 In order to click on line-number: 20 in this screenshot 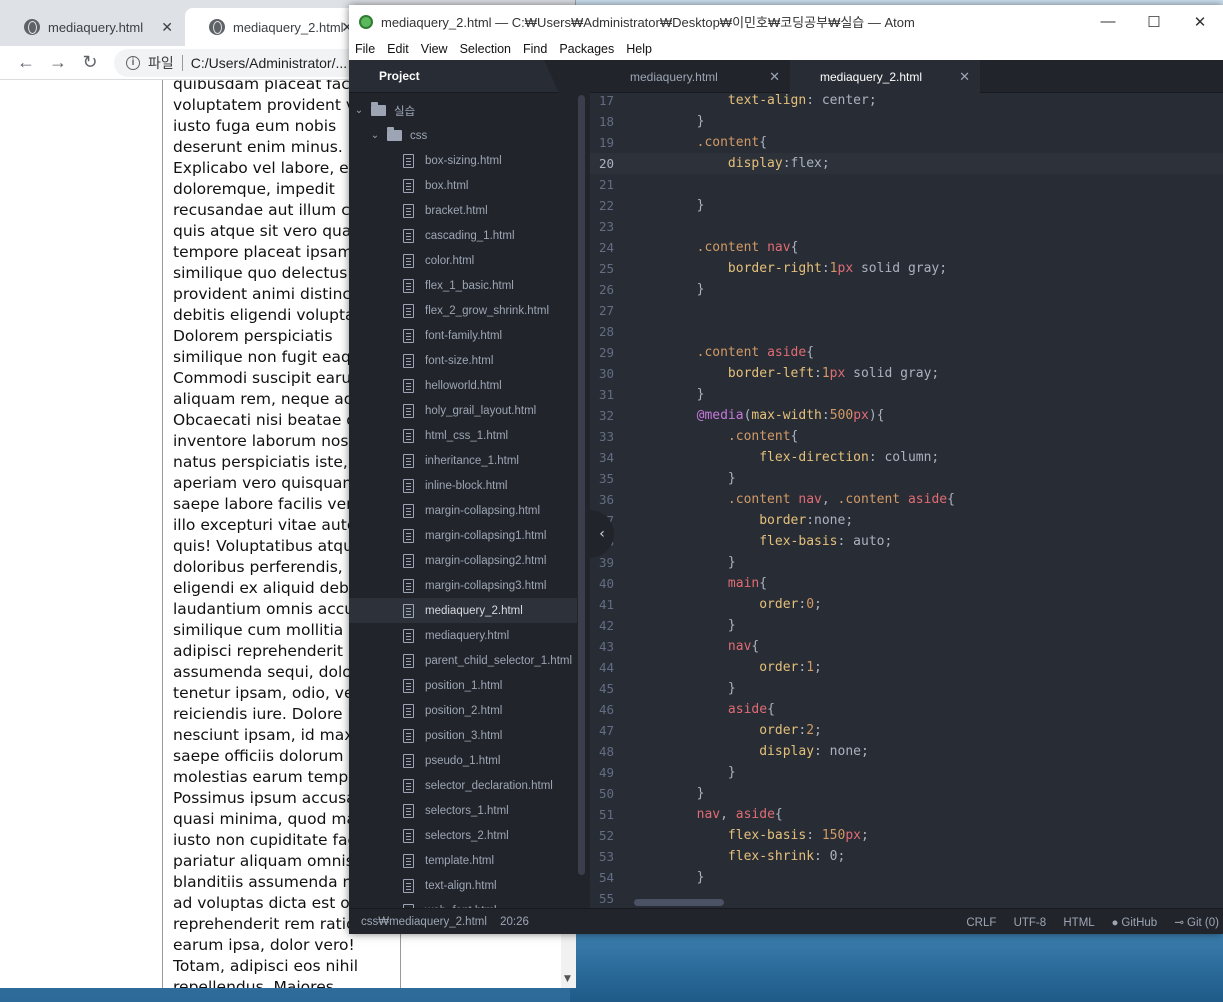, I will do `click(612, 163)`.